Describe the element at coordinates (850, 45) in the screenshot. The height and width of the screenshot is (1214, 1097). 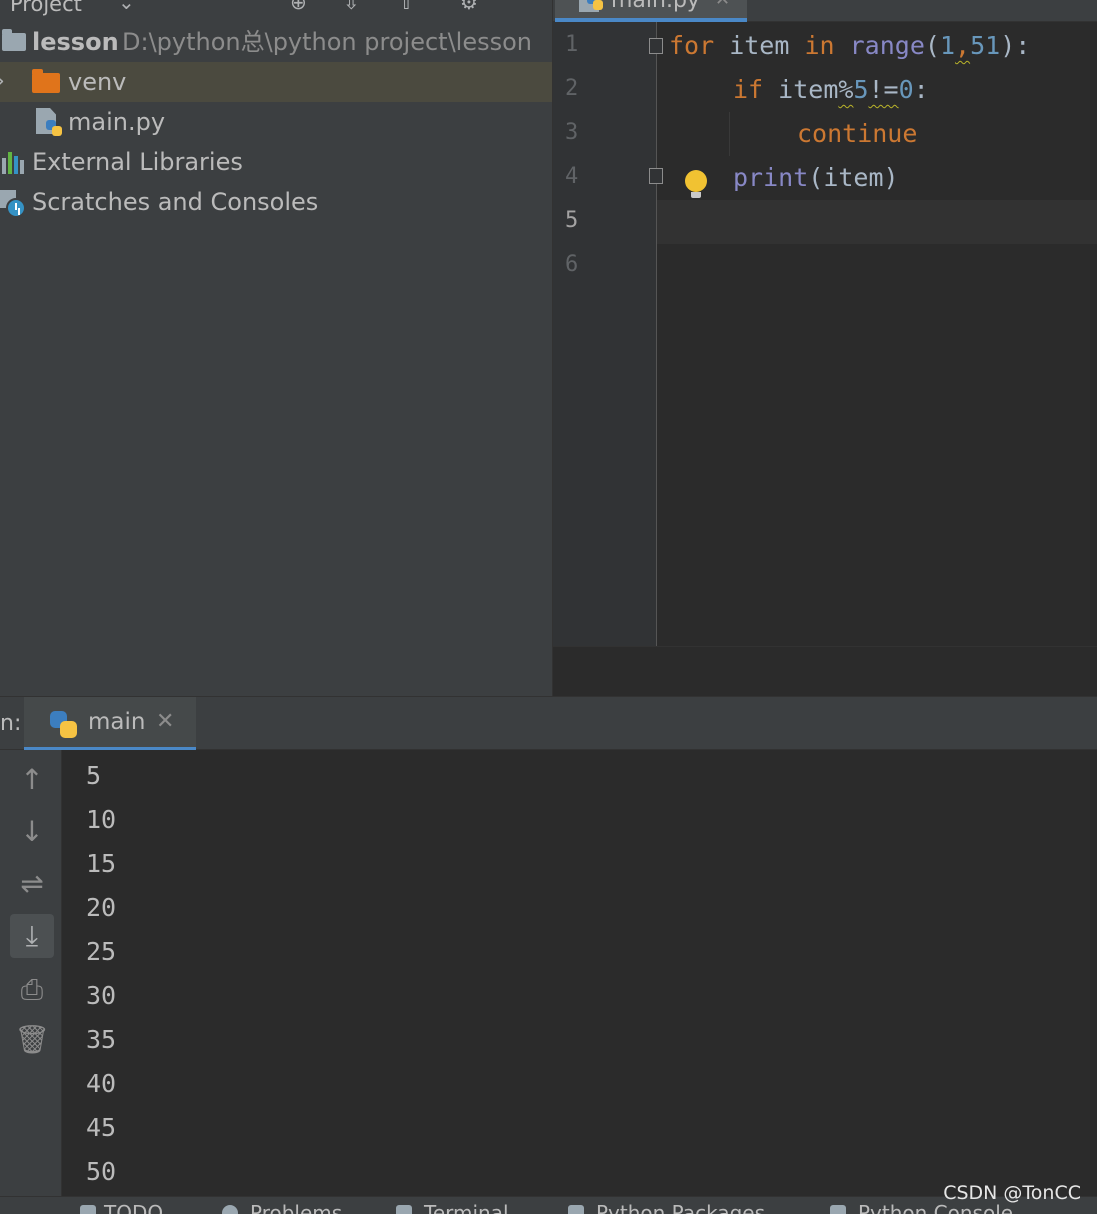
I see `code-line-1: for item in range(1,51):` at that location.